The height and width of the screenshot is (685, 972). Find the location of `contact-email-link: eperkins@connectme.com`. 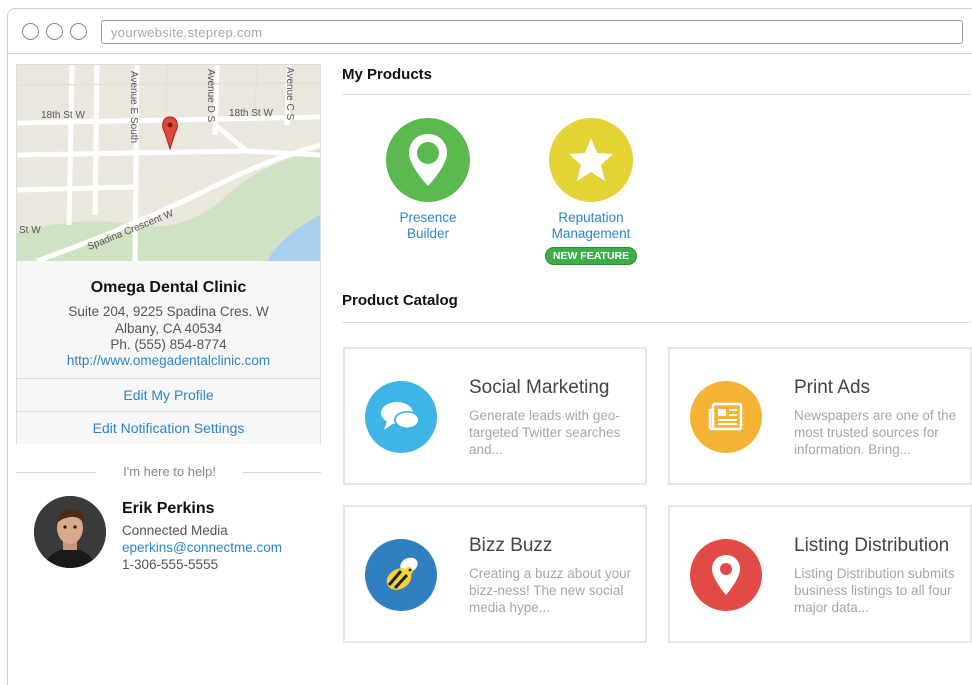

contact-email-link: eperkins@connectme.com is located at coordinates (202, 548).